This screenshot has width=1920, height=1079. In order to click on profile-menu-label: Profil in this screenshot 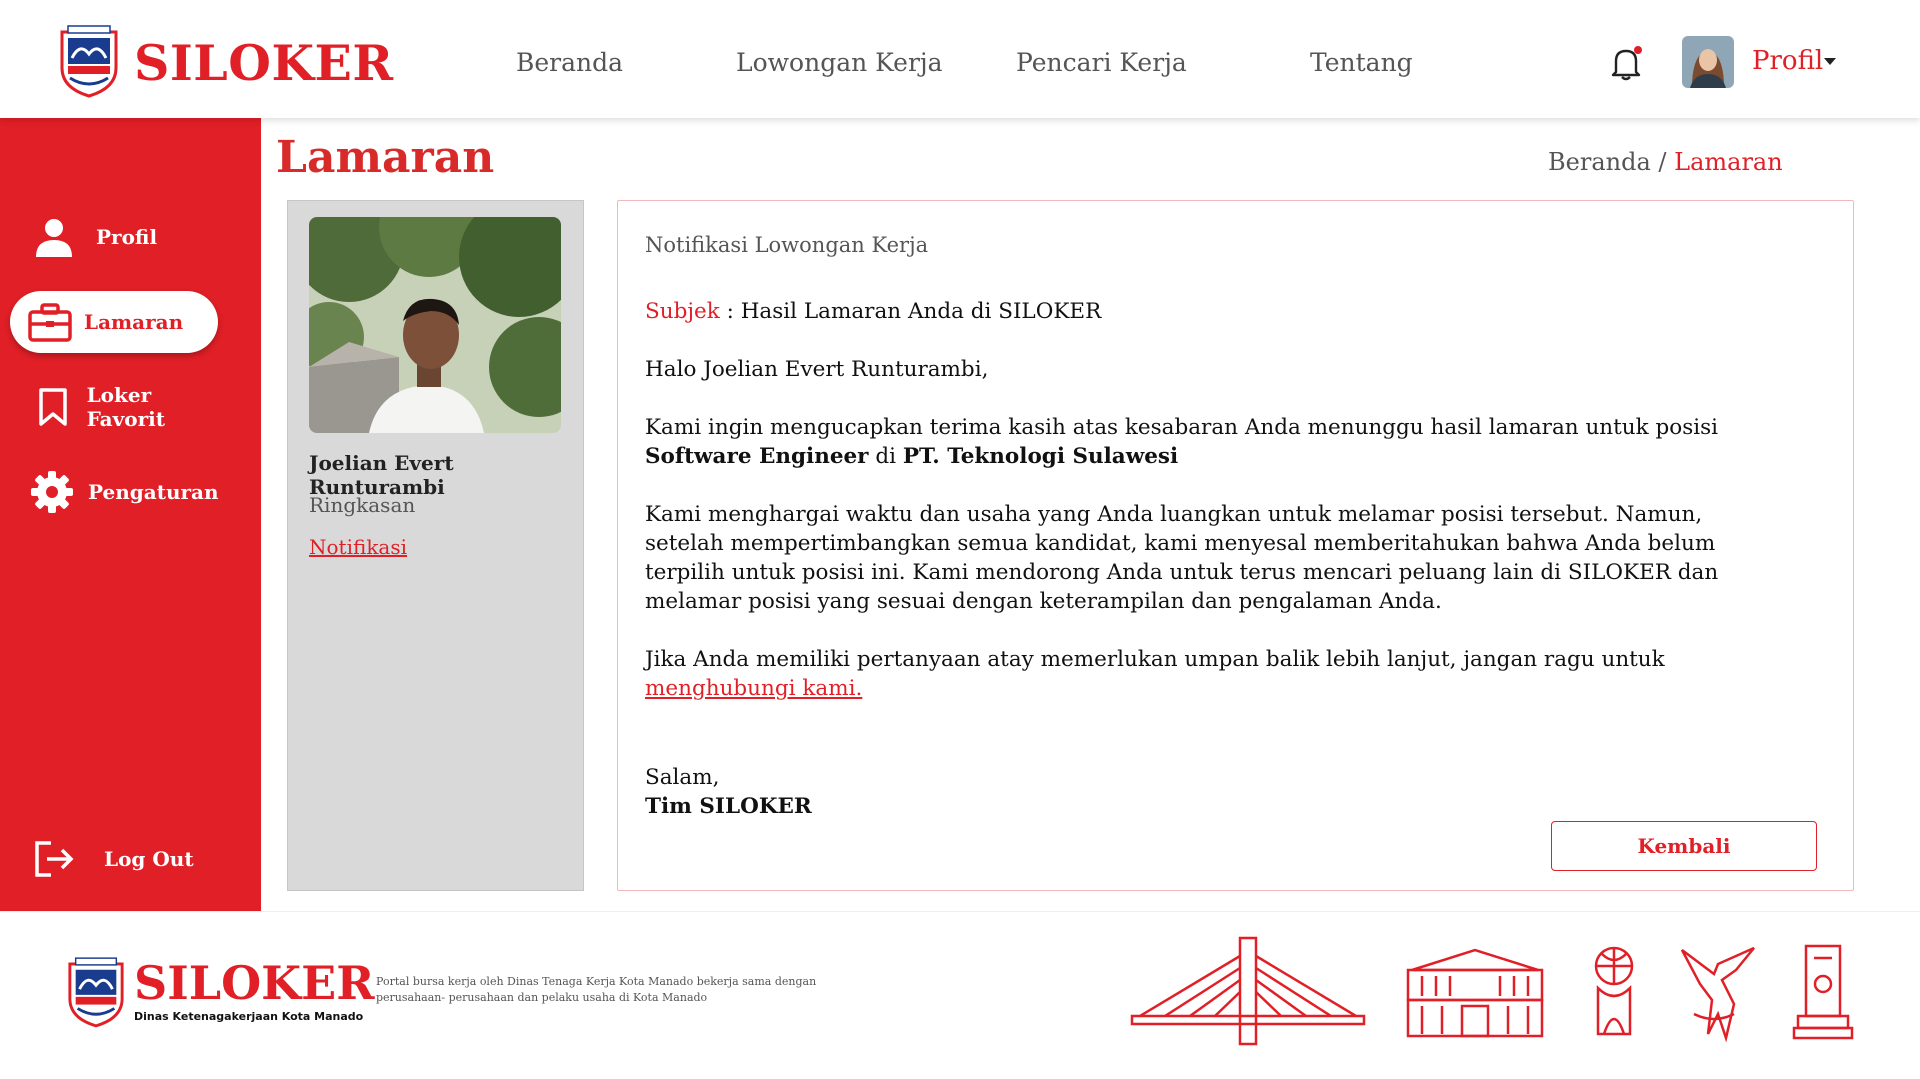, I will do `click(1787, 61)`.